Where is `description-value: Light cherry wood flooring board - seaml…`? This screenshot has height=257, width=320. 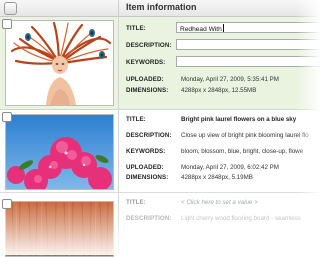 description-value: Light cherry wood flooring board - seaml… is located at coordinates (241, 218).